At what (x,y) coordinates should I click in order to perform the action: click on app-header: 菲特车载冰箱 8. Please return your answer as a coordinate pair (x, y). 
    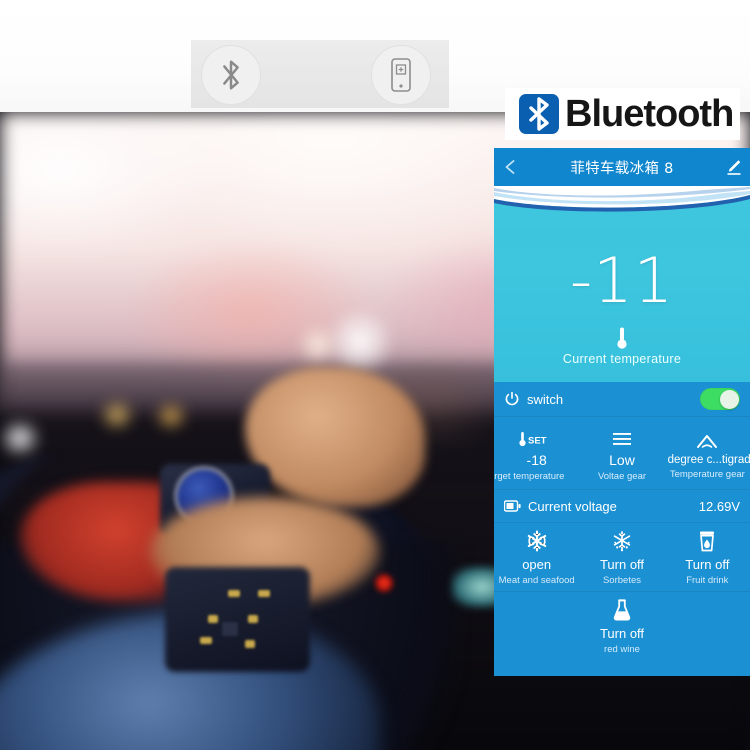
    Looking at the image, I should click on (622, 167).